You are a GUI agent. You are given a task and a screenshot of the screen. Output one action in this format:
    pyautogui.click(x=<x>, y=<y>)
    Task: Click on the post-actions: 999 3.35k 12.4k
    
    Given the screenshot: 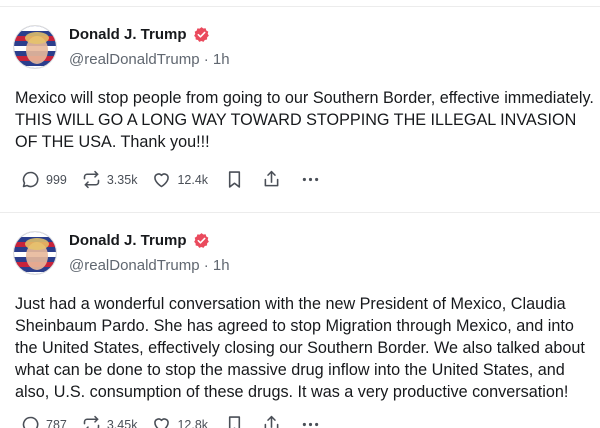 What is the action you would take?
    pyautogui.click(x=177, y=179)
    